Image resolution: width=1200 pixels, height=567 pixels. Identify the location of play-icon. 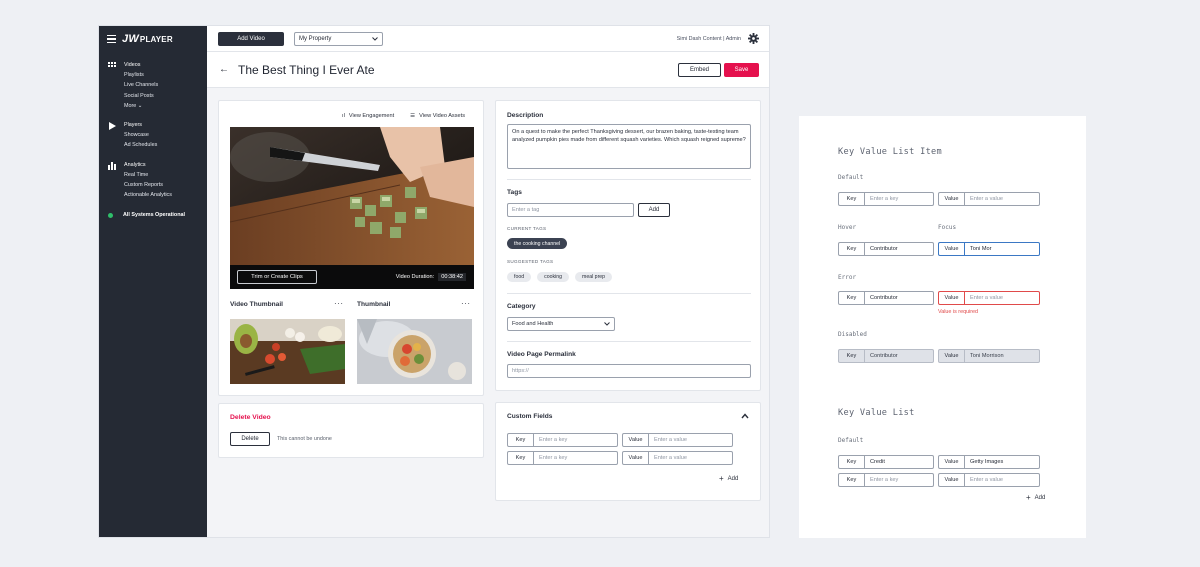
(112, 126).